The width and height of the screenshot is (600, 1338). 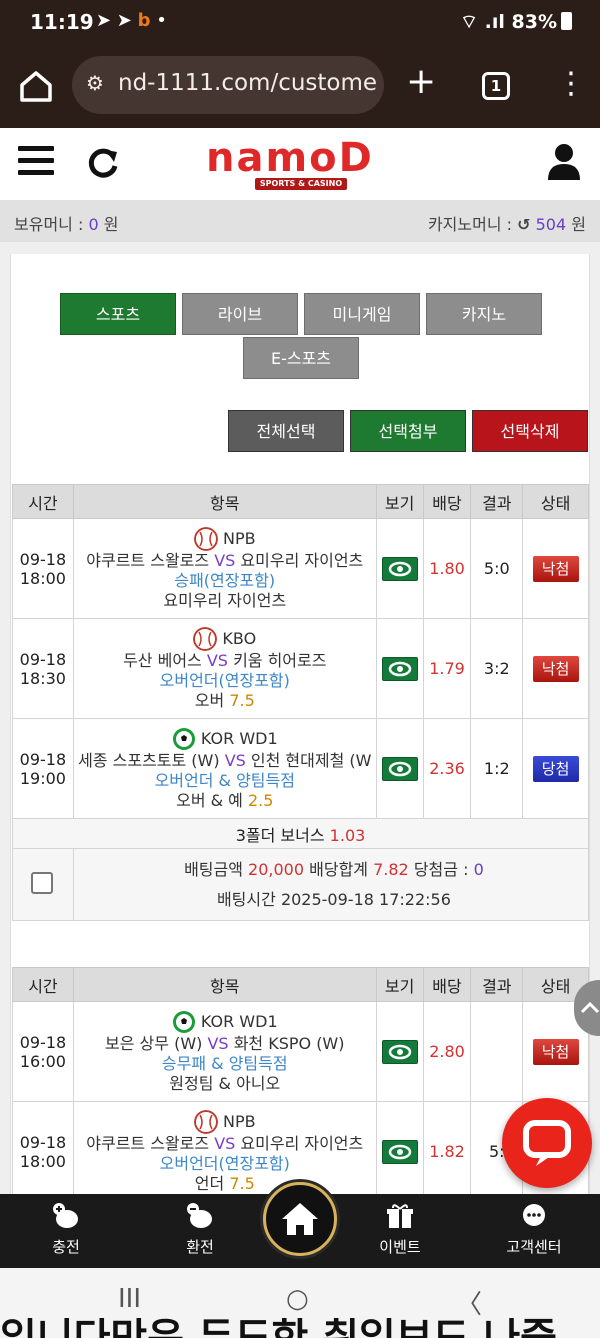 What do you see at coordinates (564, 162) in the screenshot?
I see `user-account-icon` at bounding box center [564, 162].